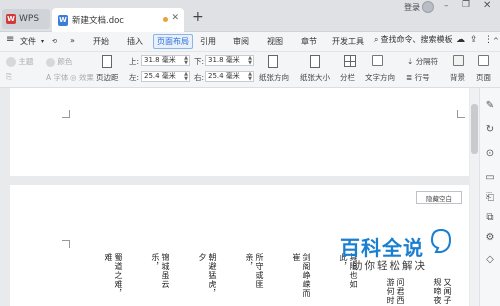  What do you see at coordinates (72, 40) in the screenshot?
I see `more-quick-tools: »` at bounding box center [72, 40].